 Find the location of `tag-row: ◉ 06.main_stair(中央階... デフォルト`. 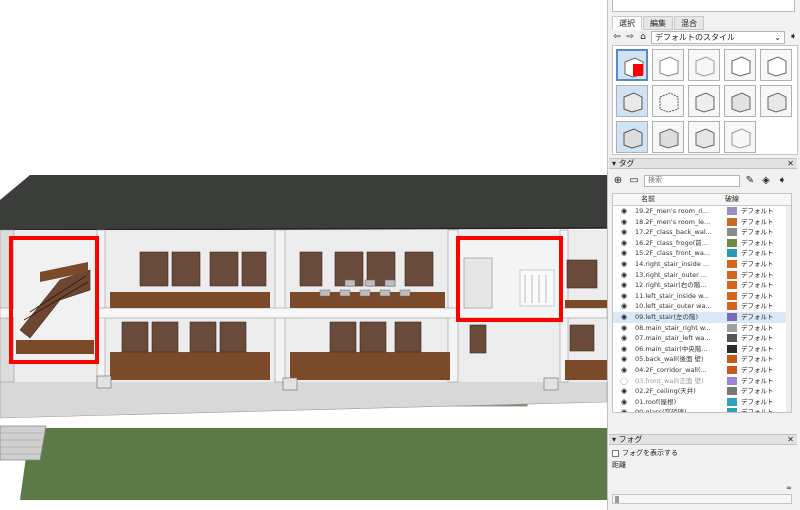

tag-row: ◉ 06.main_stair(中央階... デフォルト is located at coordinates (702, 349).